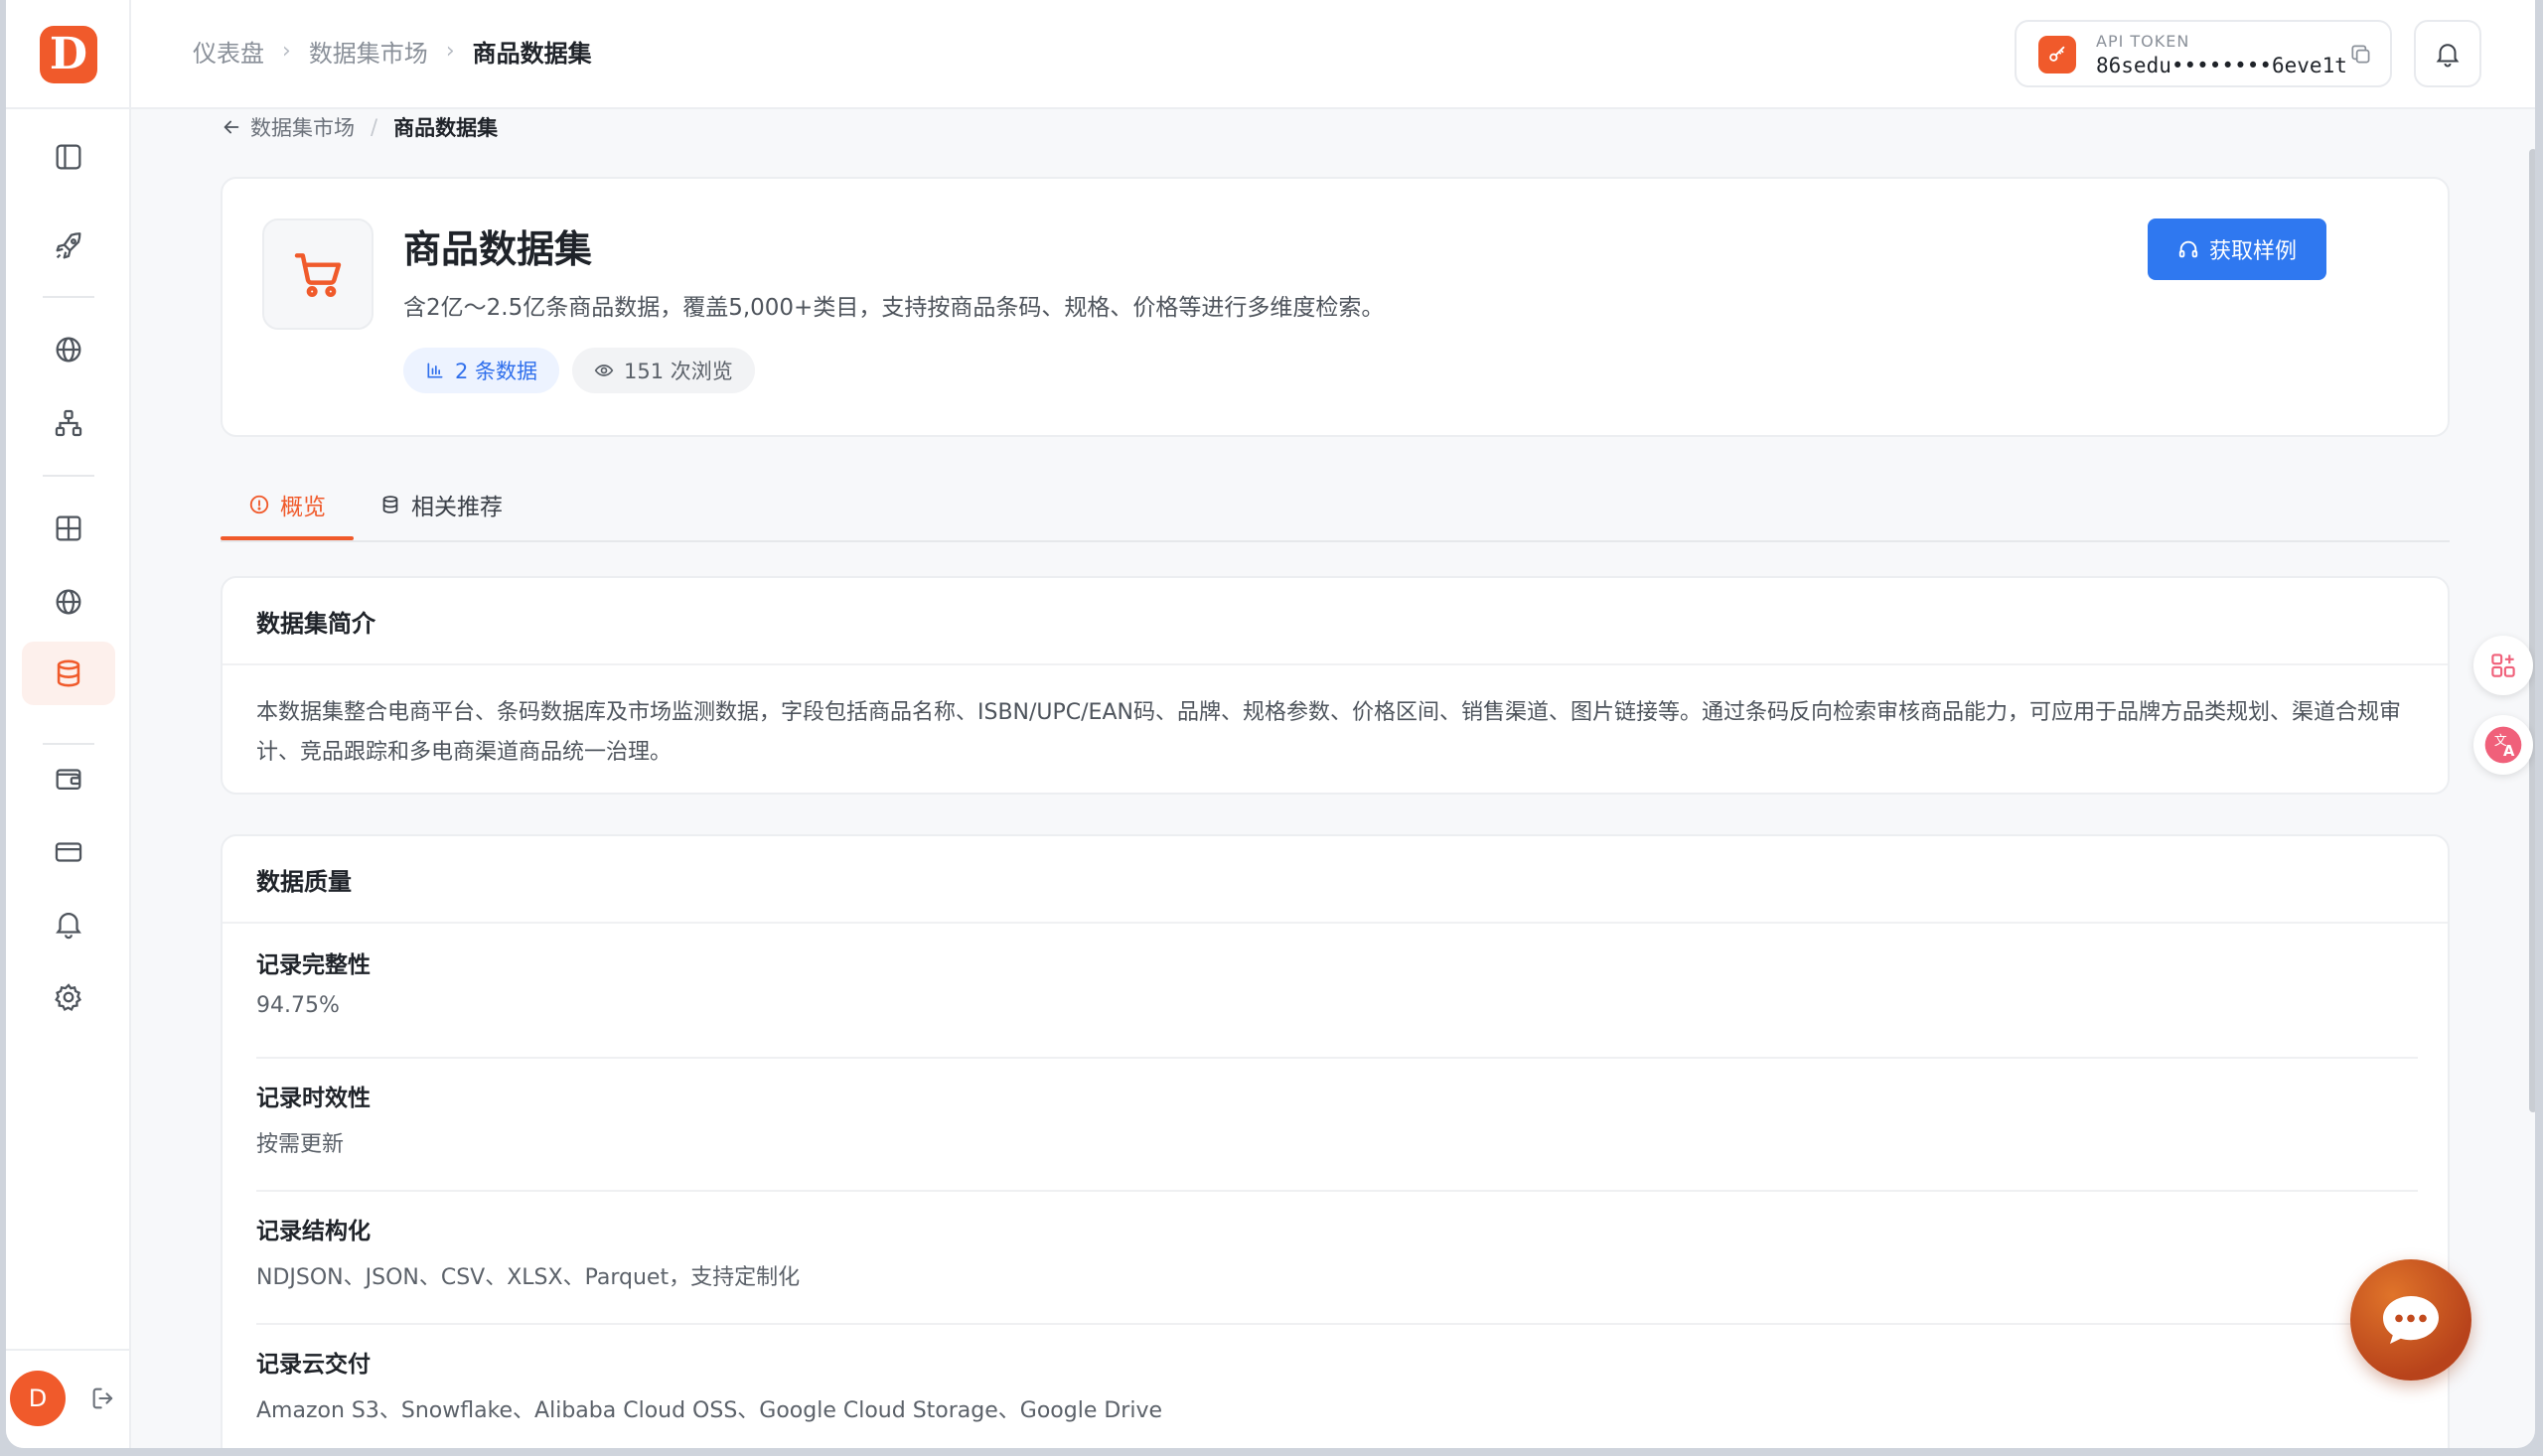 Image resolution: width=2543 pixels, height=1456 pixels. I want to click on apps-plus-icon, so click(2503, 665).